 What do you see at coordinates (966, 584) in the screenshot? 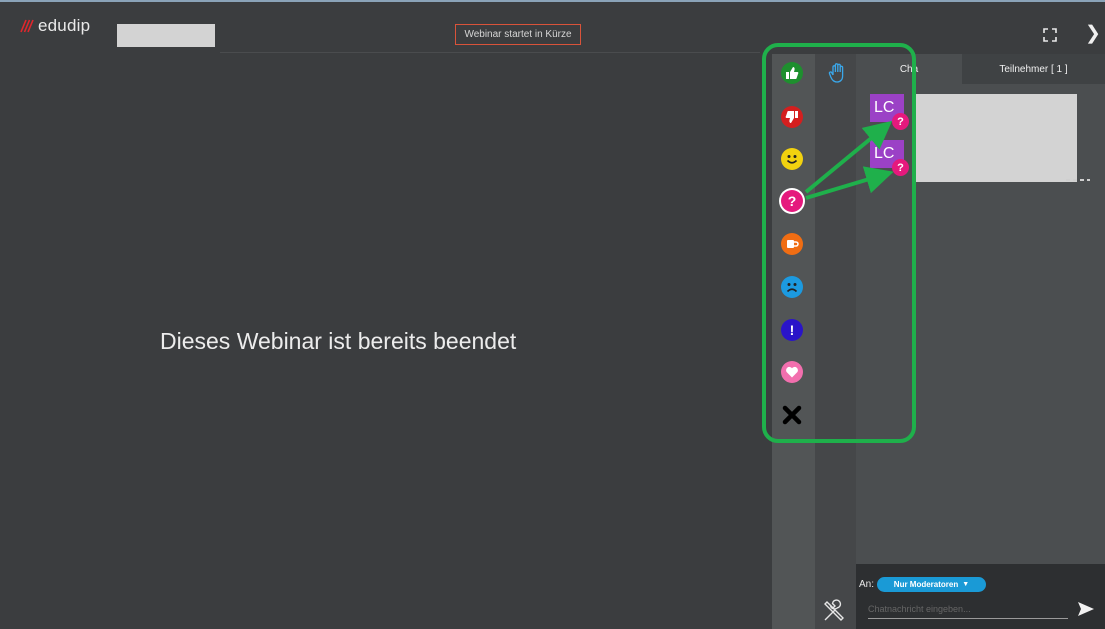
I see `chevron-down-icon: ▼` at bounding box center [966, 584].